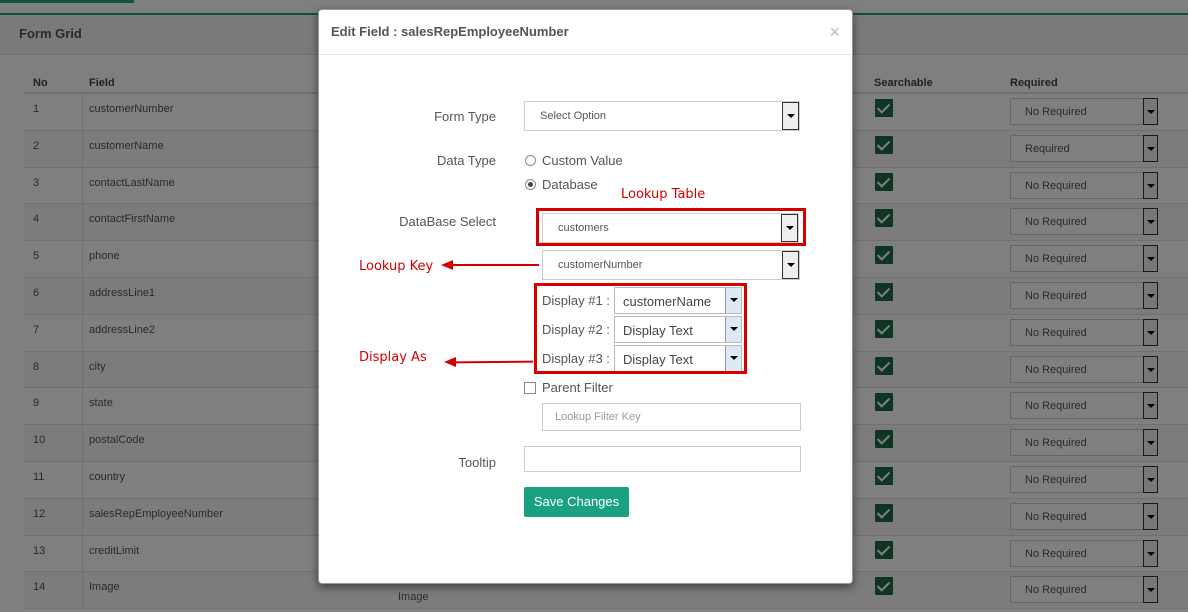  Describe the element at coordinates (447, 221) in the screenshot. I see `database-select-label: DataBase Select` at that location.